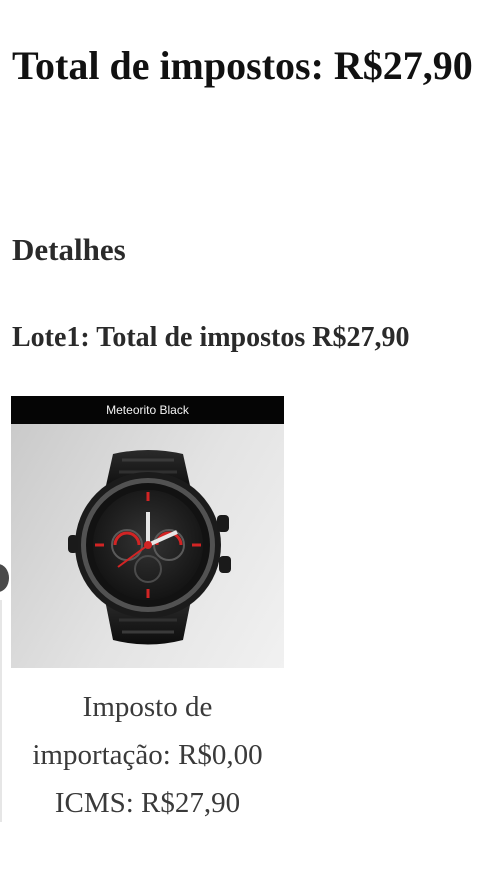 The height and width of the screenshot is (896, 500). Describe the element at coordinates (1, 711) in the screenshot. I see `carousel-edge` at that location.